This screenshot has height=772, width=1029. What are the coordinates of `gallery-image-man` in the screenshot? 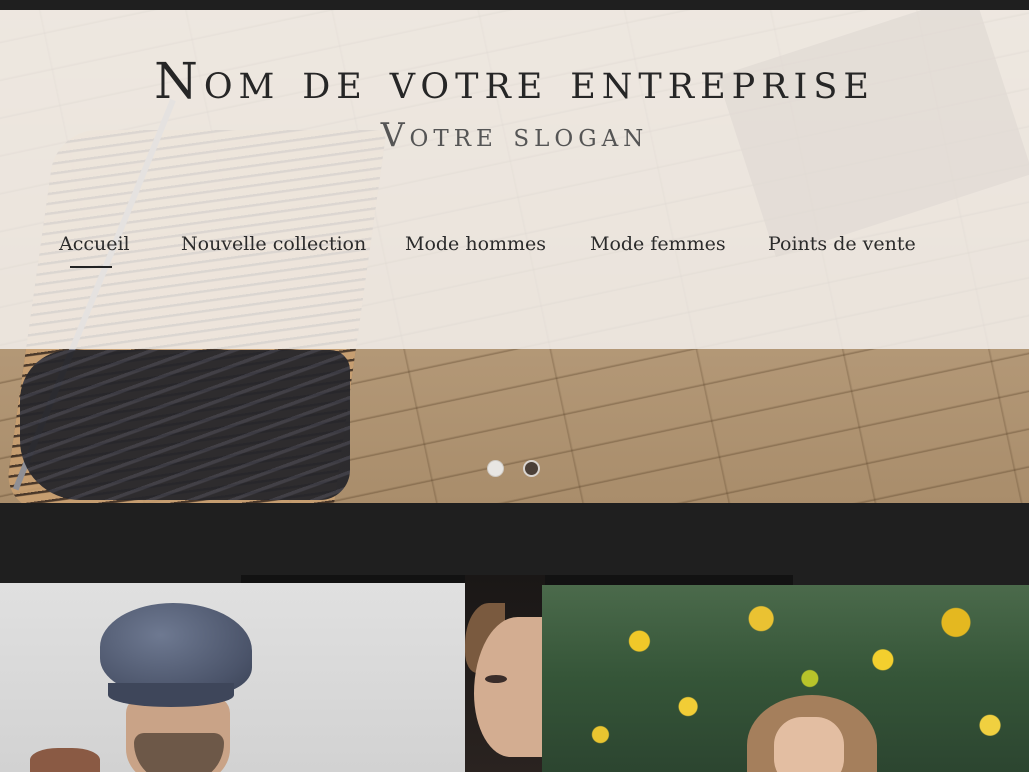 It's located at (232, 677).